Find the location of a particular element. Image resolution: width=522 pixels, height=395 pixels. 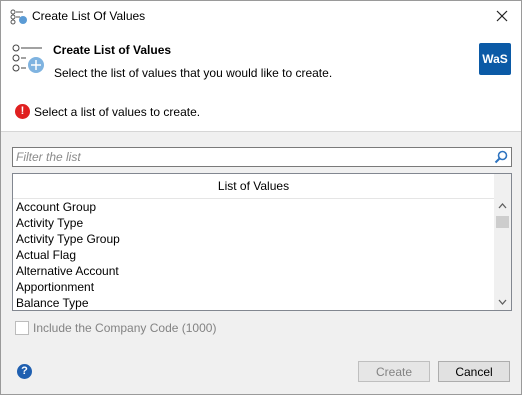

list-of-values-icon is located at coordinates (18, 17).